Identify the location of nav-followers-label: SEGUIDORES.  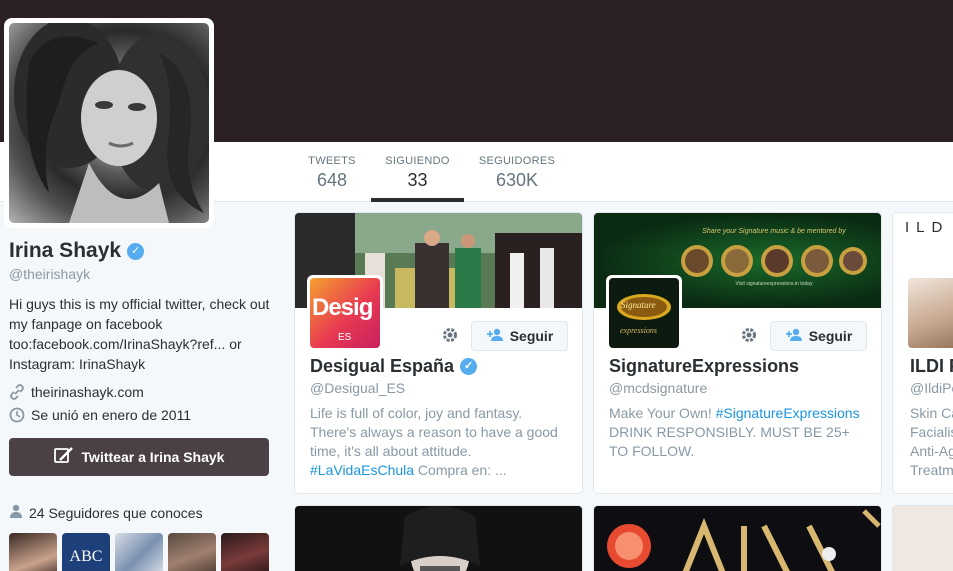
(517, 161).